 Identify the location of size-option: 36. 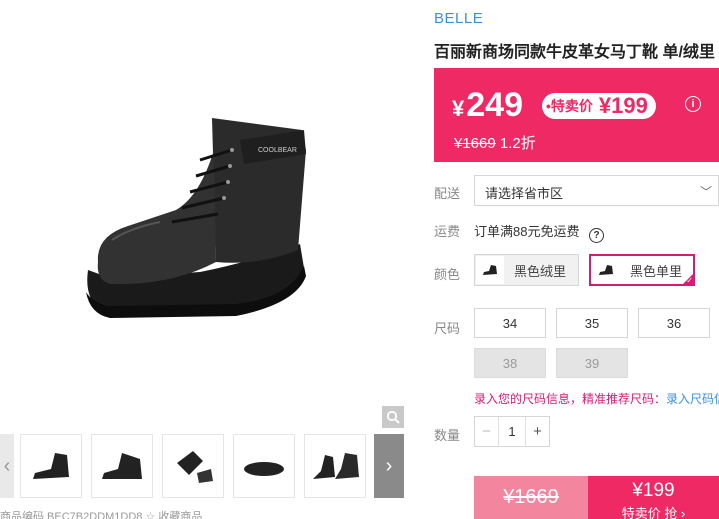
(674, 323).